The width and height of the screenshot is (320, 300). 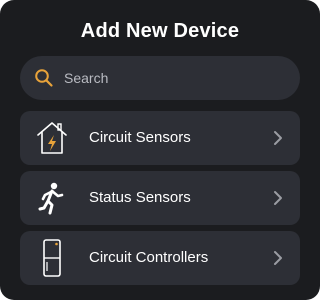 I want to click on device-item-label: Circuit Controllers, so click(x=149, y=257).